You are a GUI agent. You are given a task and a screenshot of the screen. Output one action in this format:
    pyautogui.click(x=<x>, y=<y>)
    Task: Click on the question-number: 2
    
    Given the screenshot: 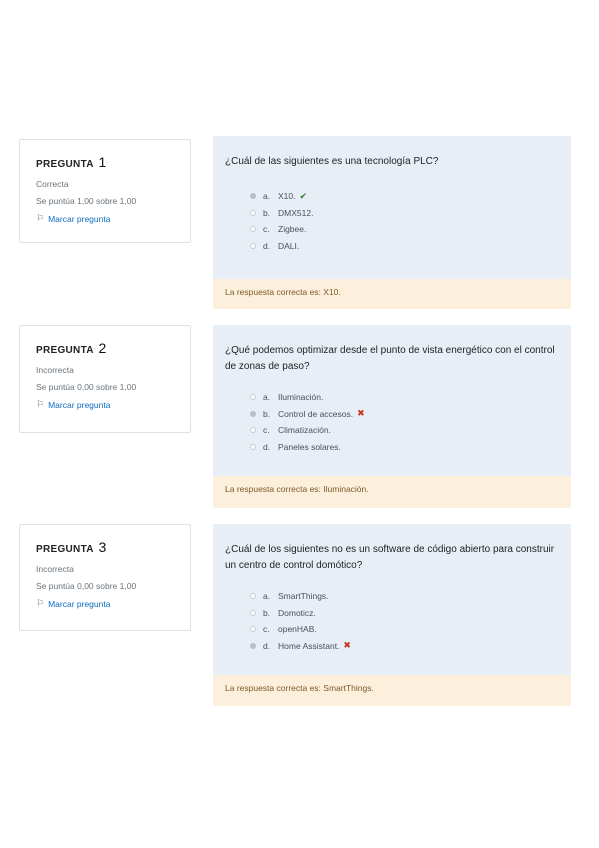 What is the action you would take?
    pyautogui.click(x=102, y=348)
    